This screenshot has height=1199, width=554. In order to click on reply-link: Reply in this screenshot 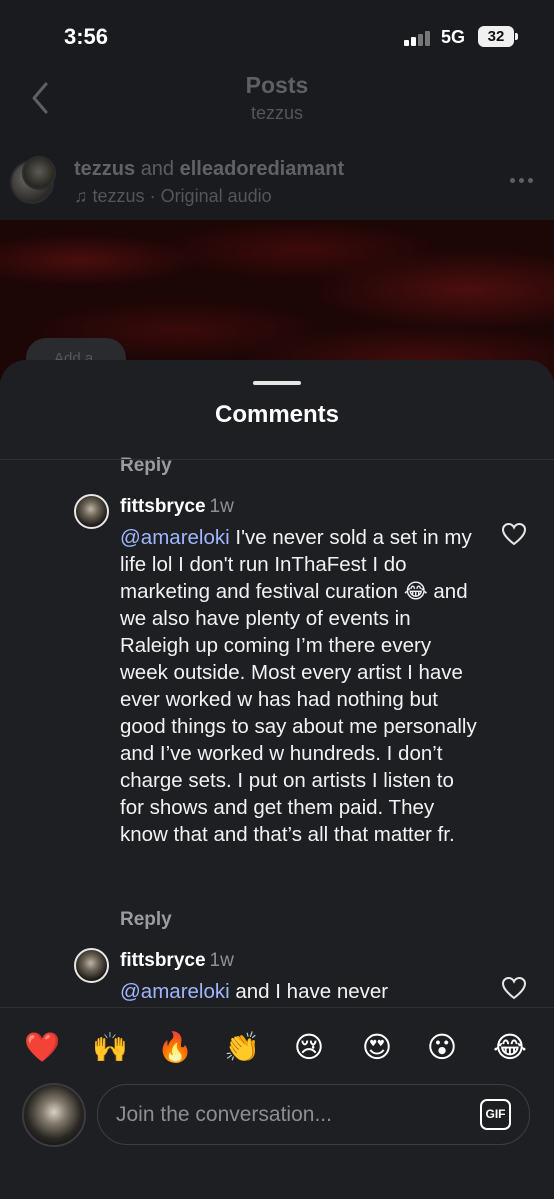, I will do `click(146, 920)`.